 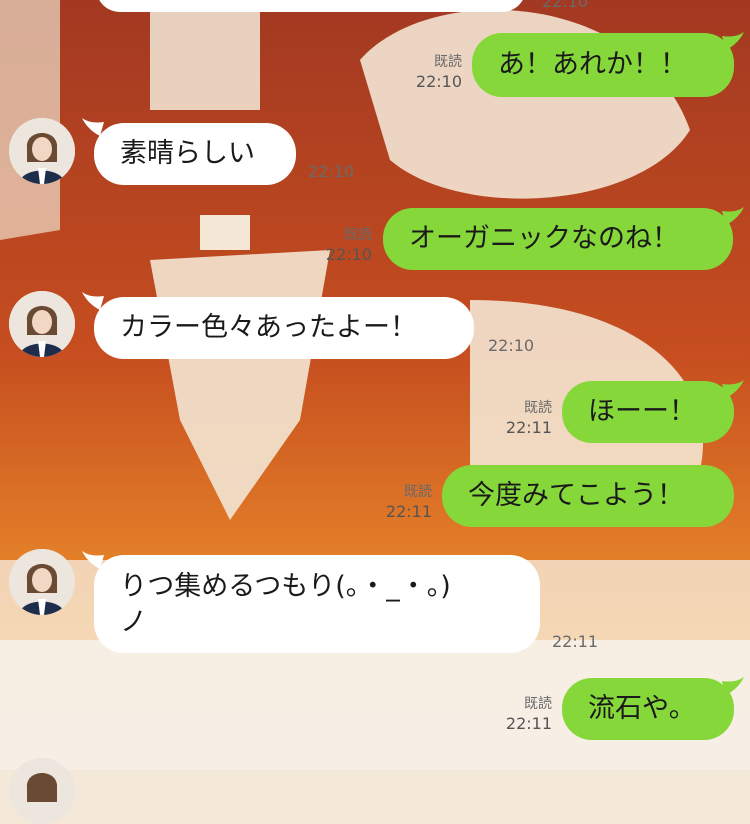 I want to click on message-text: 素晴らしい, so click(x=187, y=153).